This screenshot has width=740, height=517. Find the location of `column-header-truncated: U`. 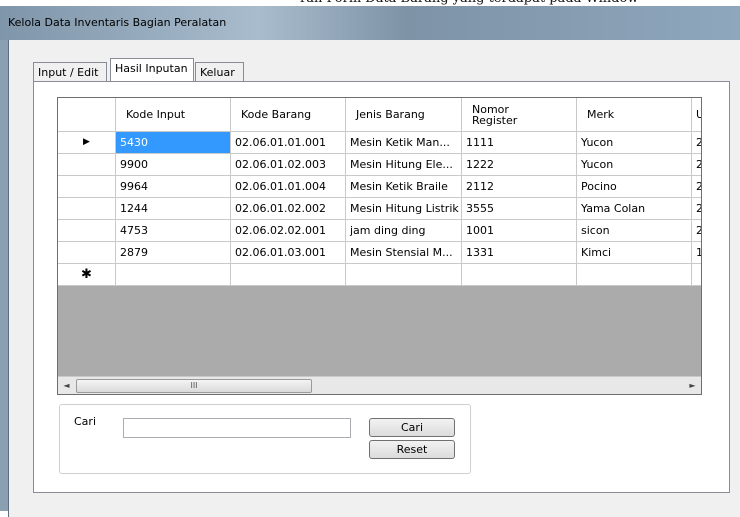

column-header-truncated: U is located at coordinates (696, 115).